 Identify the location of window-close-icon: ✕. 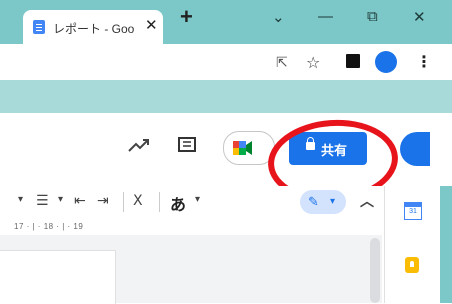
(419, 17).